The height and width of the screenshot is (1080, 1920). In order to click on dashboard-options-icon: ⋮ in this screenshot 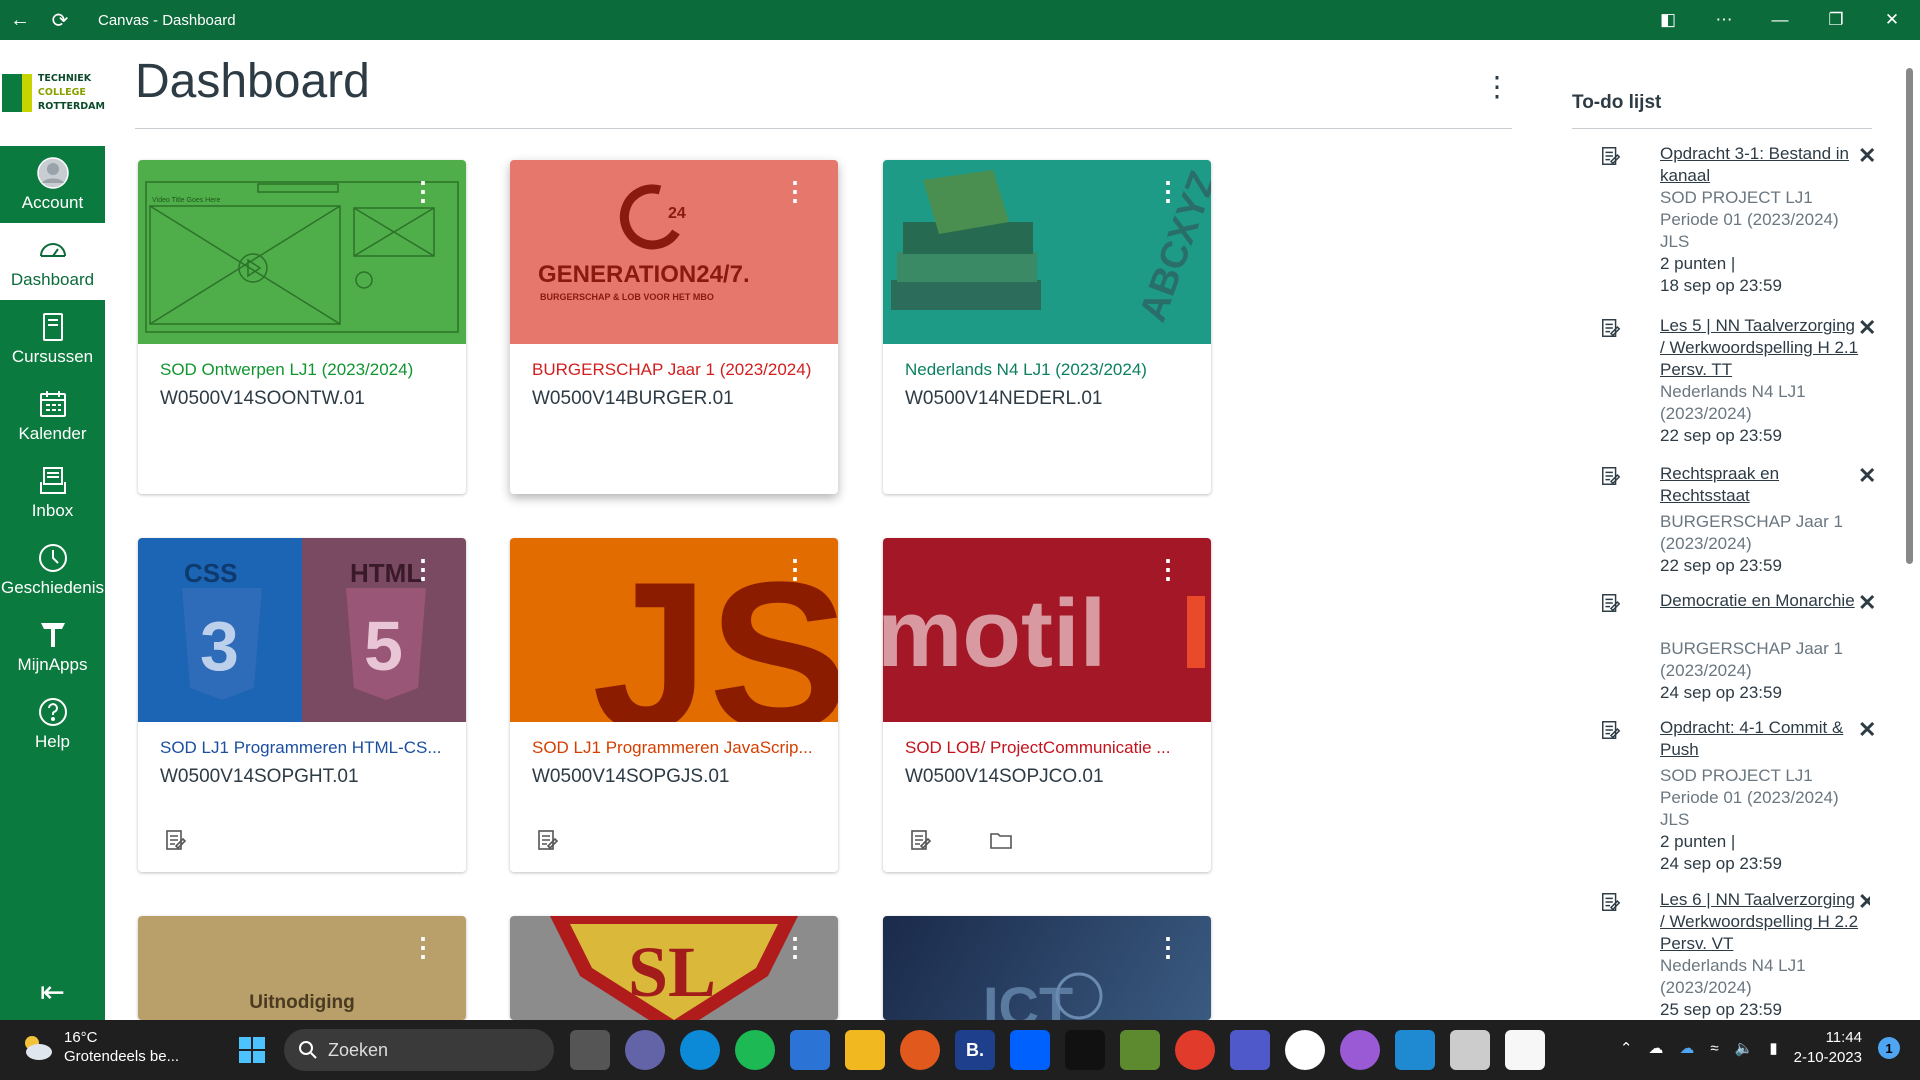, I will do `click(1497, 86)`.